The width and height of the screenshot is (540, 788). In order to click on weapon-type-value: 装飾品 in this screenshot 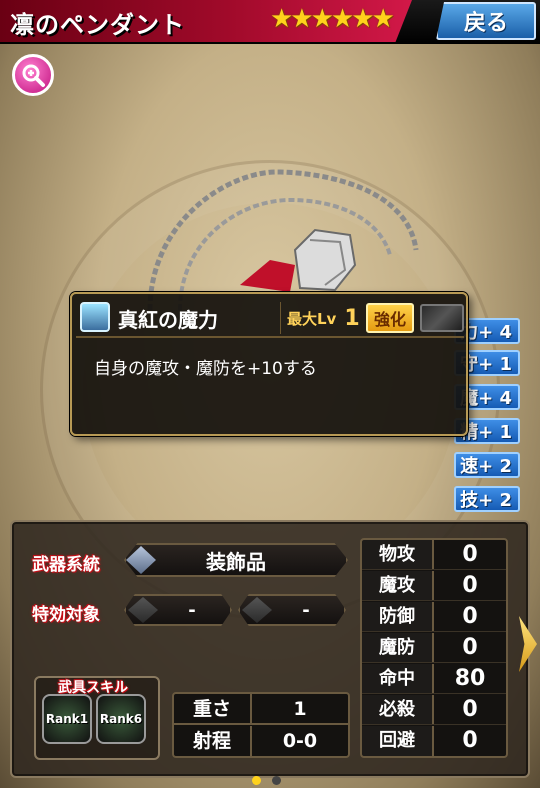, I will do `click(236, 560)`.